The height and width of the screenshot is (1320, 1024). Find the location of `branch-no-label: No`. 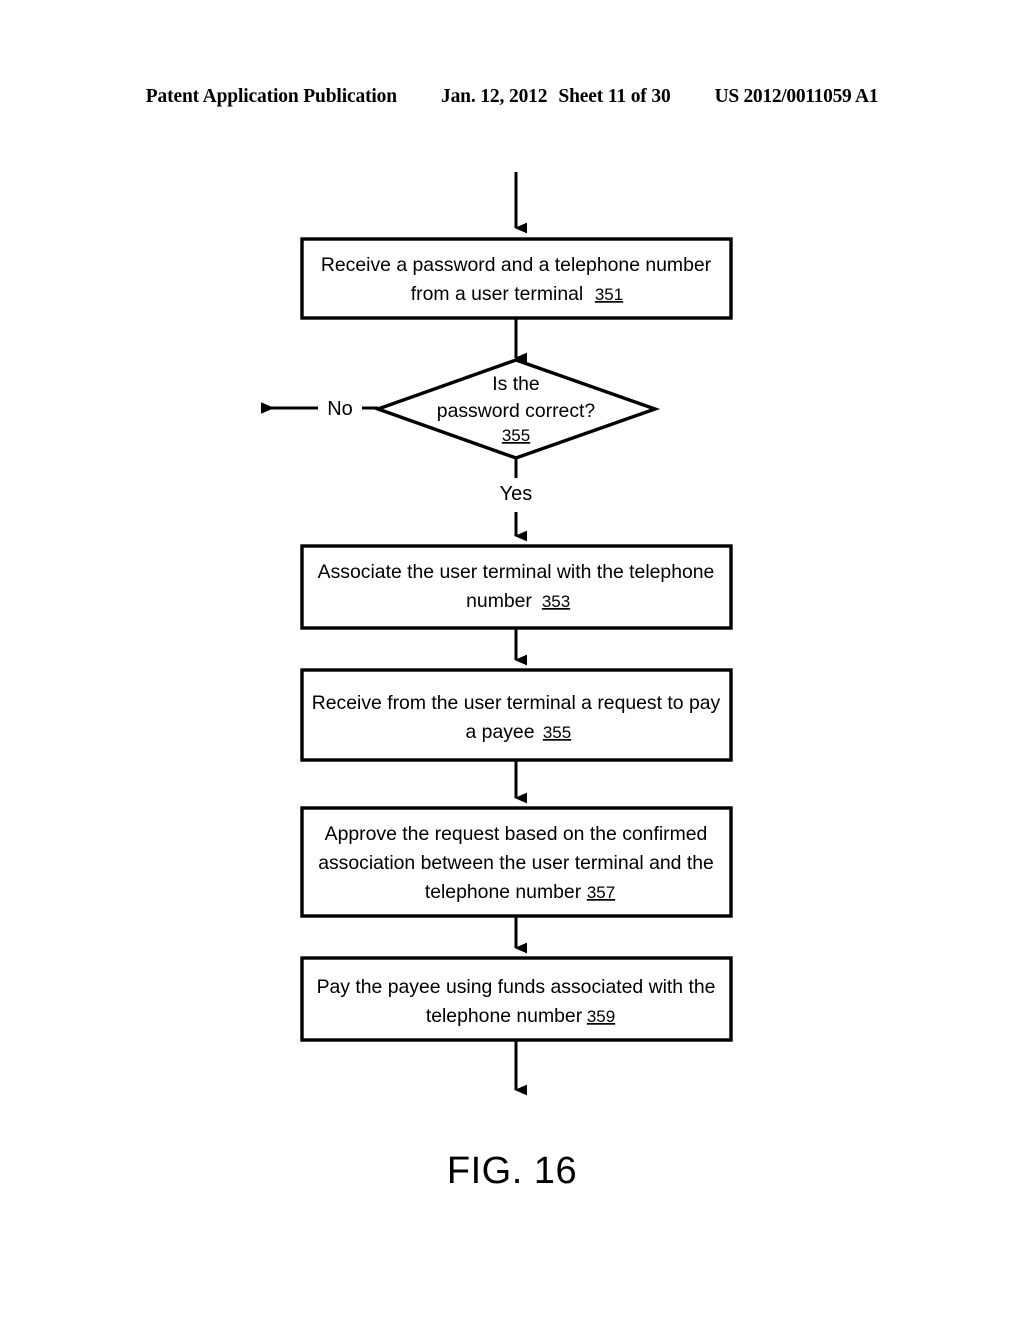

branch-no-label: No is located at coordinates (340, 409).